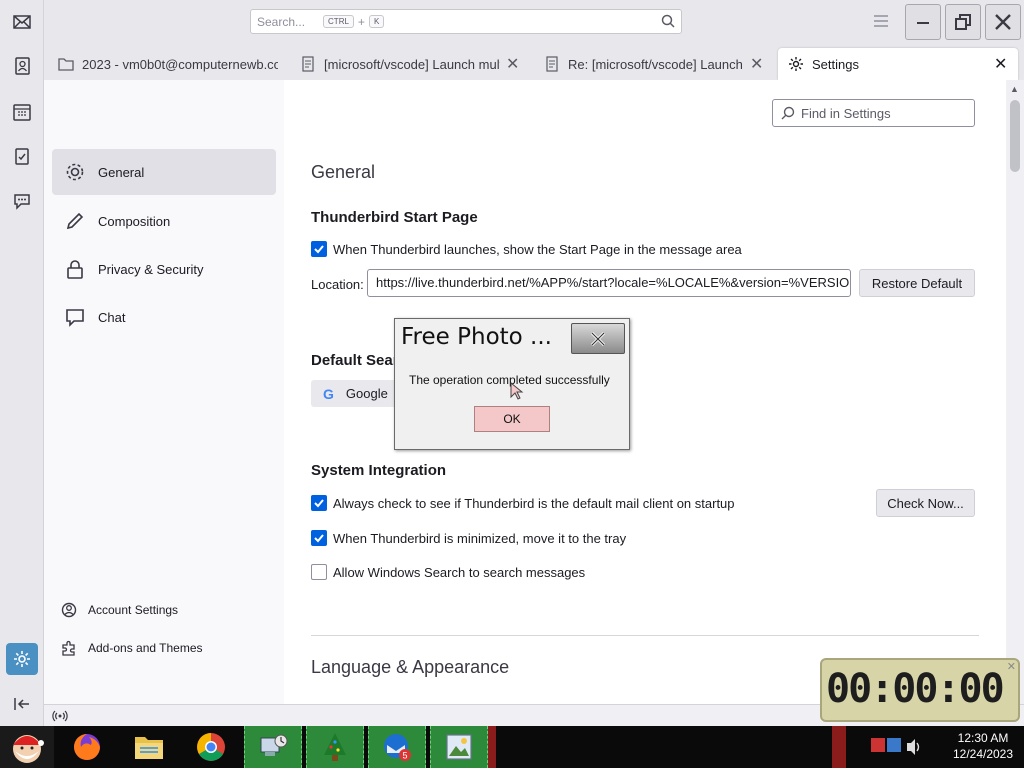 This screenshot has height=768, width=1024. I want to click on minimize-button, so click(923, 22).